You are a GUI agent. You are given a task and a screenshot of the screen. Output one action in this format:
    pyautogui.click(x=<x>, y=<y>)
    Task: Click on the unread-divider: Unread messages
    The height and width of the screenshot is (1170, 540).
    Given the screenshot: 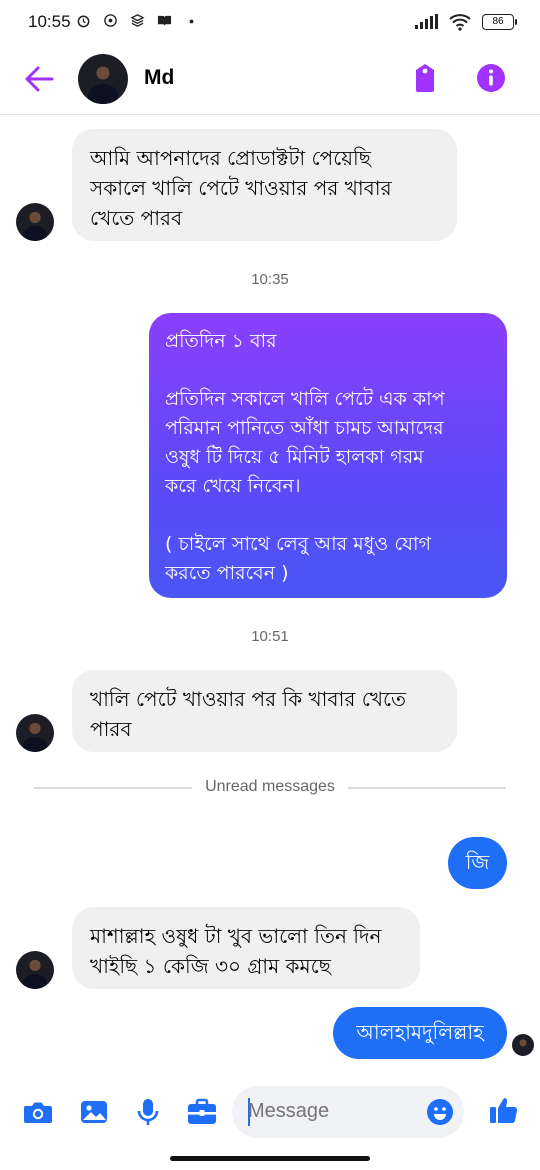 What is the action you would take?
    pyautogui.click(x=270, y=787)
    